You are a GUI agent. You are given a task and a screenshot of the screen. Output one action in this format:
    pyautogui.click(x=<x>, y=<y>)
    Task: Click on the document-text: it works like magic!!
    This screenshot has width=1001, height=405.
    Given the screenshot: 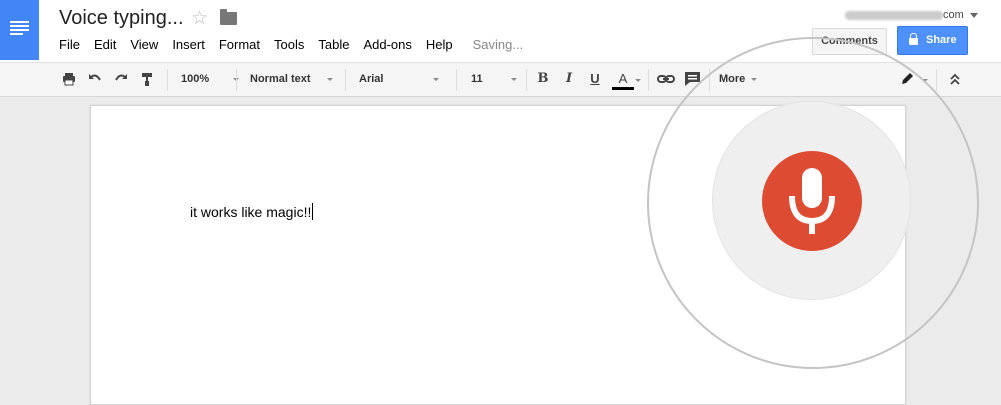 What is the action you would take?
    pyautogui.click(x=251, y=212)
    